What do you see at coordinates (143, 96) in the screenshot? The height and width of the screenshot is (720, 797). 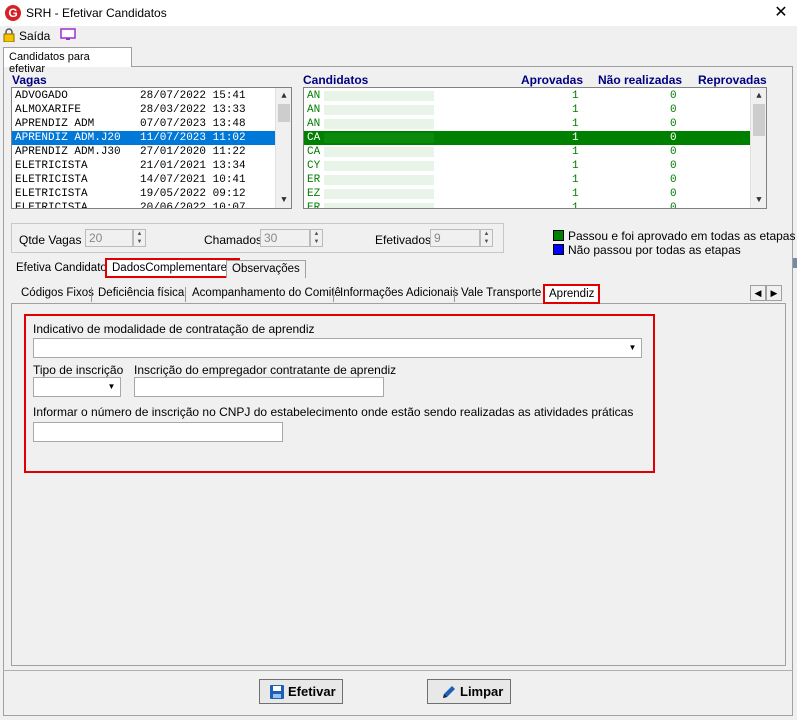 I see `vaga-row: ADVOGADO 28/07/2022 15:41` at bounding box center [143, 96].